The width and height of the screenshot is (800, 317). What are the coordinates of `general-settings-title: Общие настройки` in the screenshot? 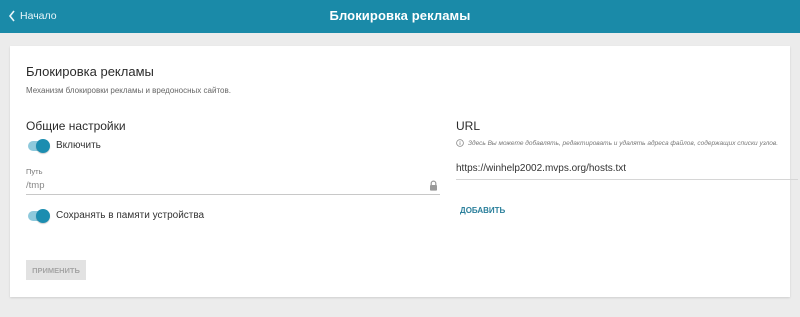 It's located at (76, 126).